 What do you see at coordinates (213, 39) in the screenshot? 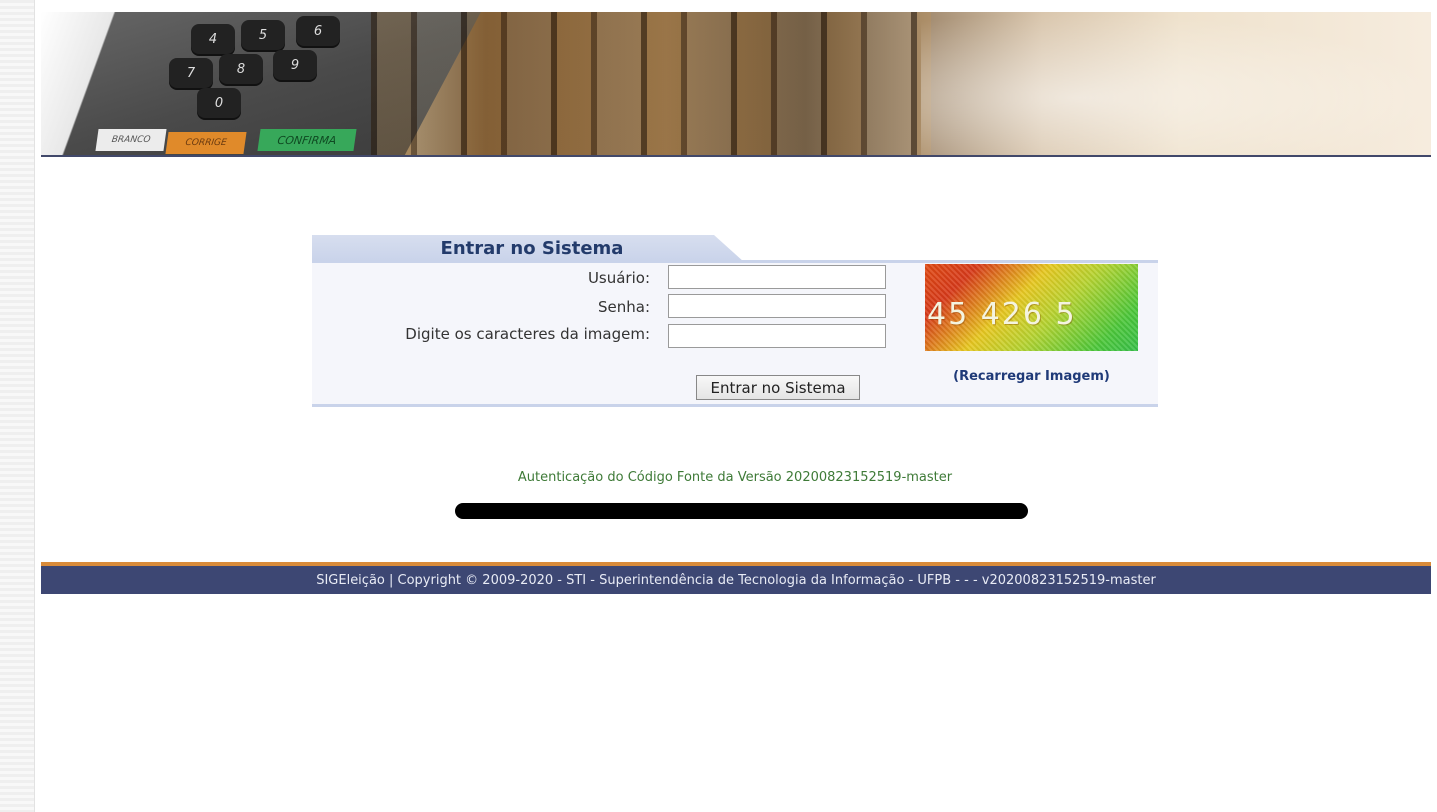
I see `keypad-key: 4` at bounding box center [213, 39].